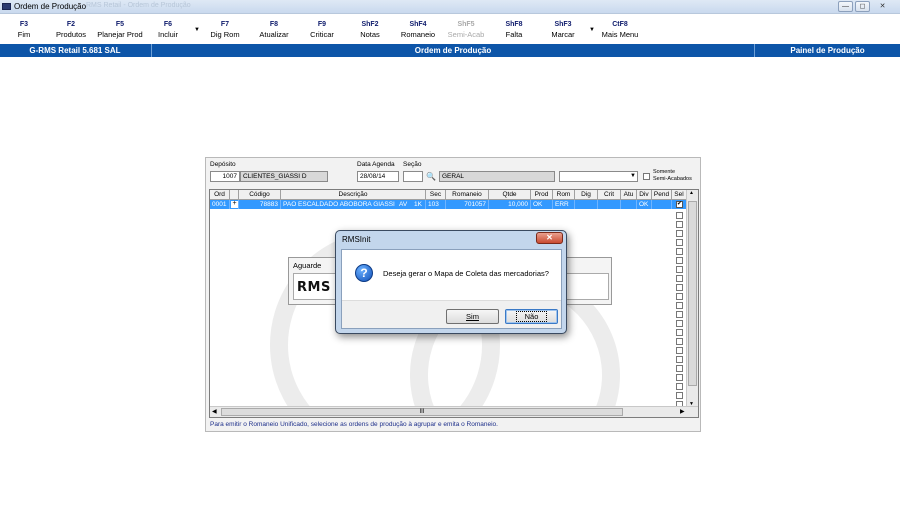 Image resolution: width=900 pixels, height=521 pixels. What do you see at coordinates (322, 24) in the screenshot?
I see `toolbar-key: F9` at bounding box center [322, 24].